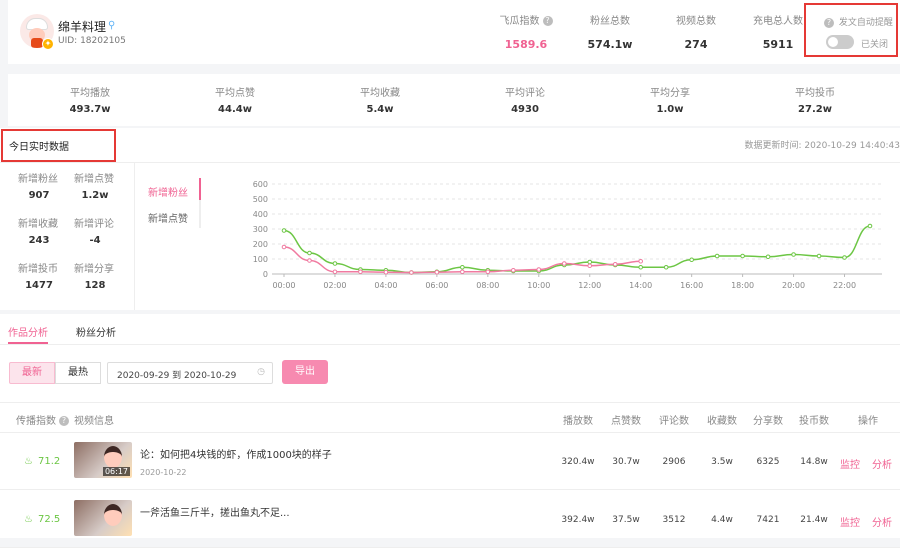  What do you see at coordinates (865, 23) in the screenshot?
I see `notify-label: 发文自动提醒` at bounding box center [865, 23].